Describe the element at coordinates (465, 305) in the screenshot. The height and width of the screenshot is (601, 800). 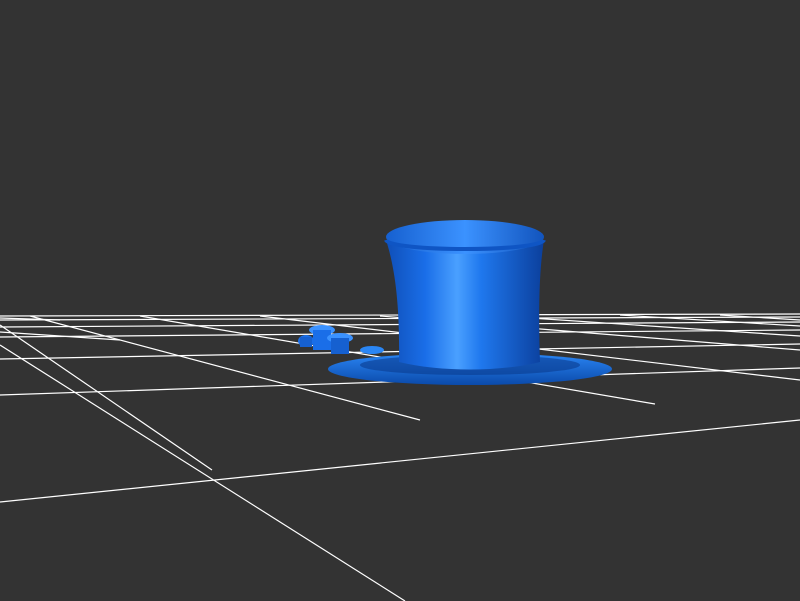
I see `hat-crown` at that location.